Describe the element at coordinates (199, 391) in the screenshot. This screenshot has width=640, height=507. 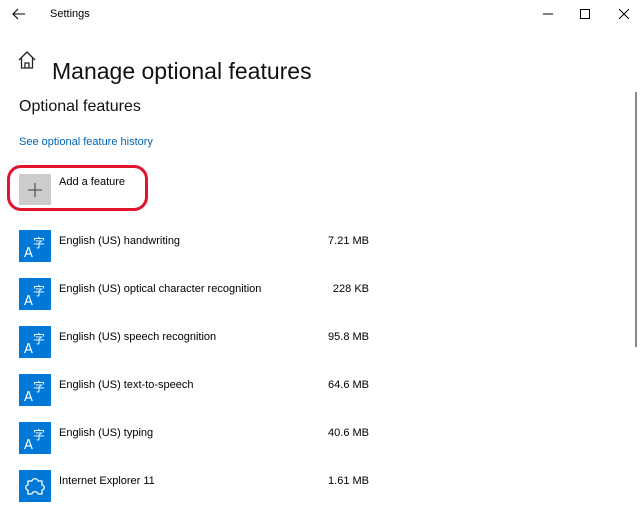
I see `feature-item-text-to-speech: A 字 English (US) text-to-speech 64.6 MB` at that location.